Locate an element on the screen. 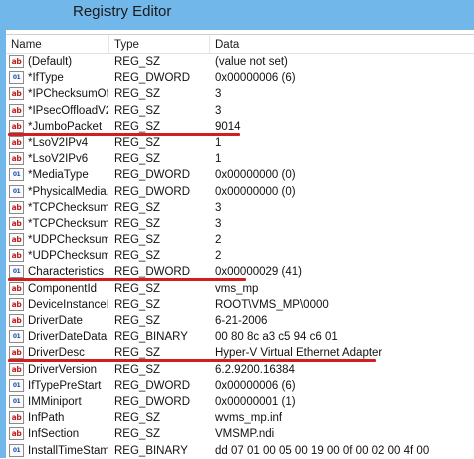 Image resolution: width=474 pixels, height=459 pixels. list-item: 01 IMMiniport REG_DWORD 0x00000001 (1) is located at coordinates (240, 402).